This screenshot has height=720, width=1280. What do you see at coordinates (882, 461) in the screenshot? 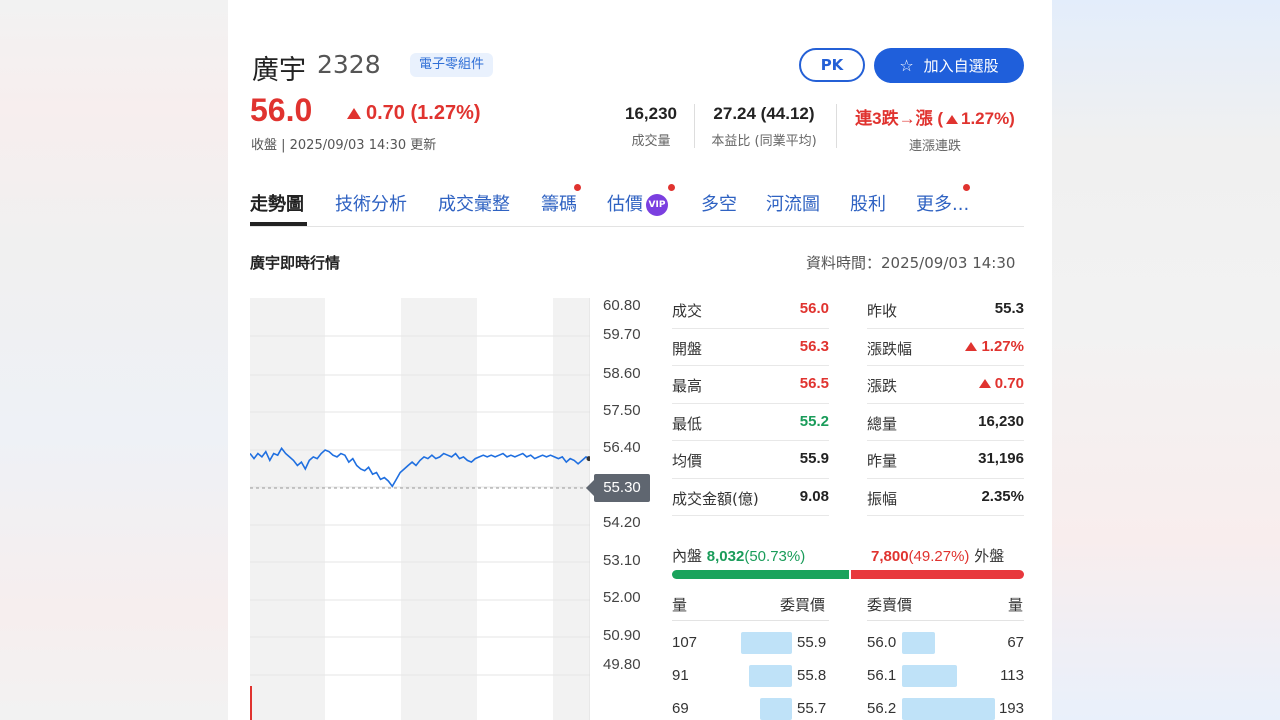
I see `quote-key: 昨量` at bounding box center [882, 461].